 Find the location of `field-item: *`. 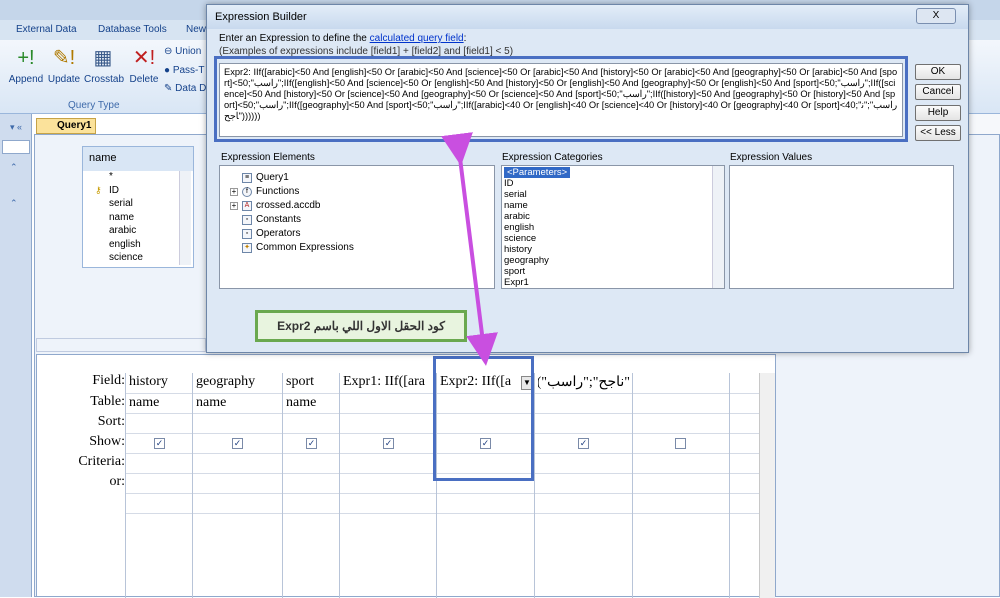

field-item: * is located at coordinates (138, 178).